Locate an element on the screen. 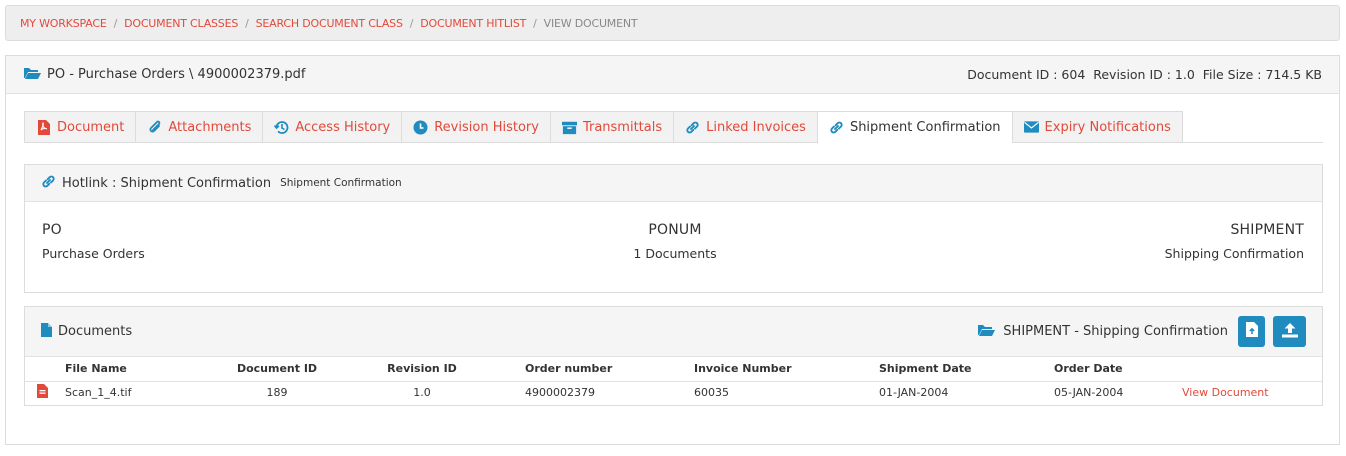  tab-expiry-notifications: Expiry Notifications is located at coordinates (1097, 127).